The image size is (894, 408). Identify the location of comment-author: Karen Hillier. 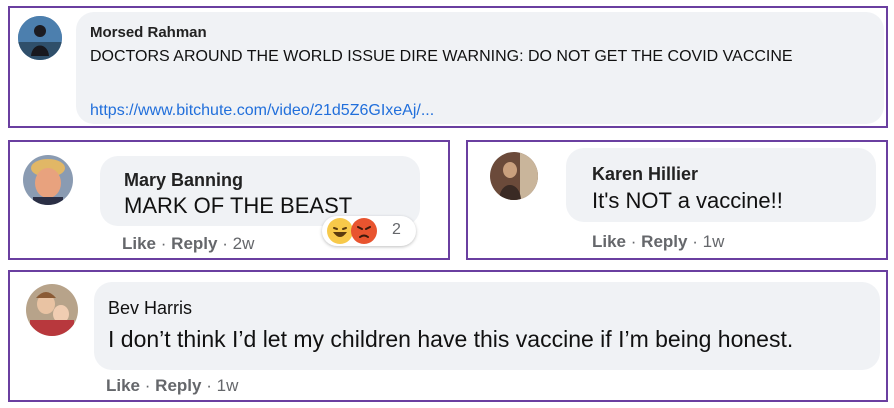
(645, 174).